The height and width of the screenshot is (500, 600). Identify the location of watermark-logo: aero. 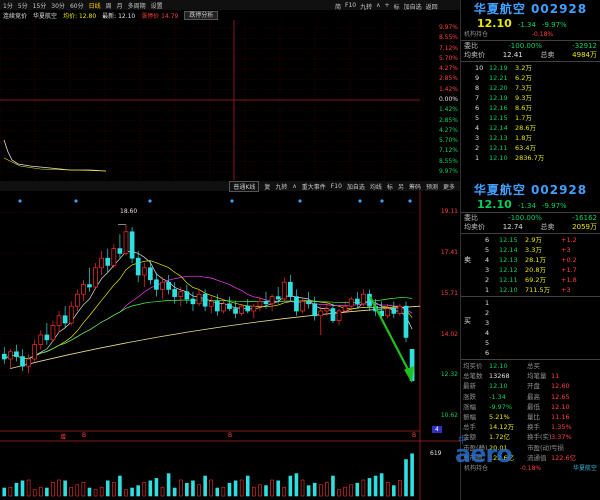
(484, 454).